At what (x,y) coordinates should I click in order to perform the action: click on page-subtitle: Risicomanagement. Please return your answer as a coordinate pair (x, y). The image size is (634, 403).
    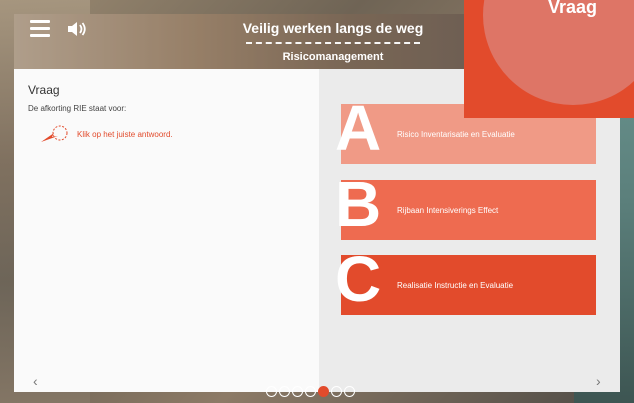
    Looking at the image, I should click on (333, 57).